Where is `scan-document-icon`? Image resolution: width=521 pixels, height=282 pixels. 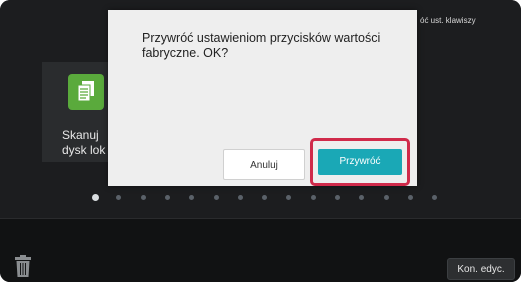
scan-document-icon is located at coordinates (86, 92).